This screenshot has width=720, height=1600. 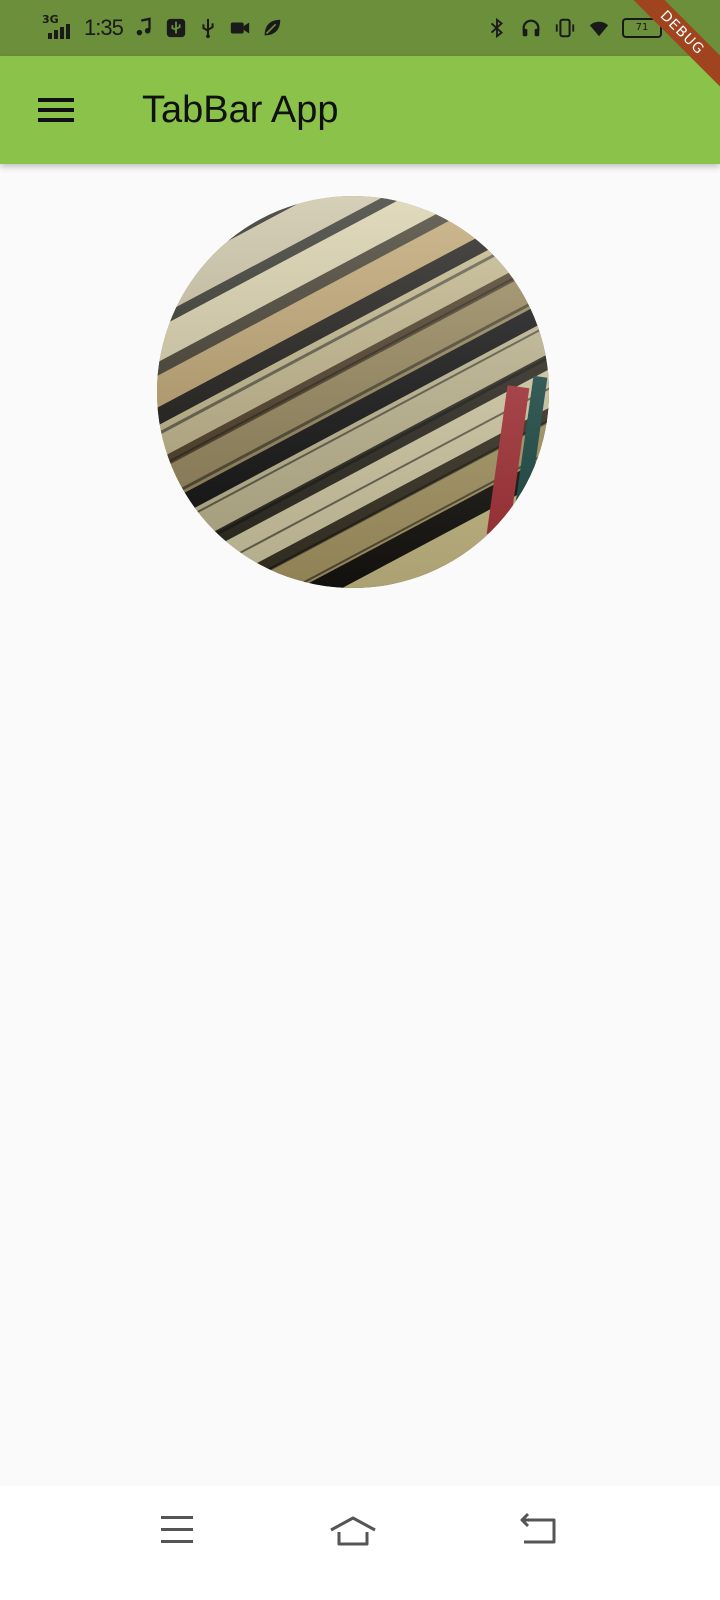 I want to click on signal-bars, so click(x=59, y=31).